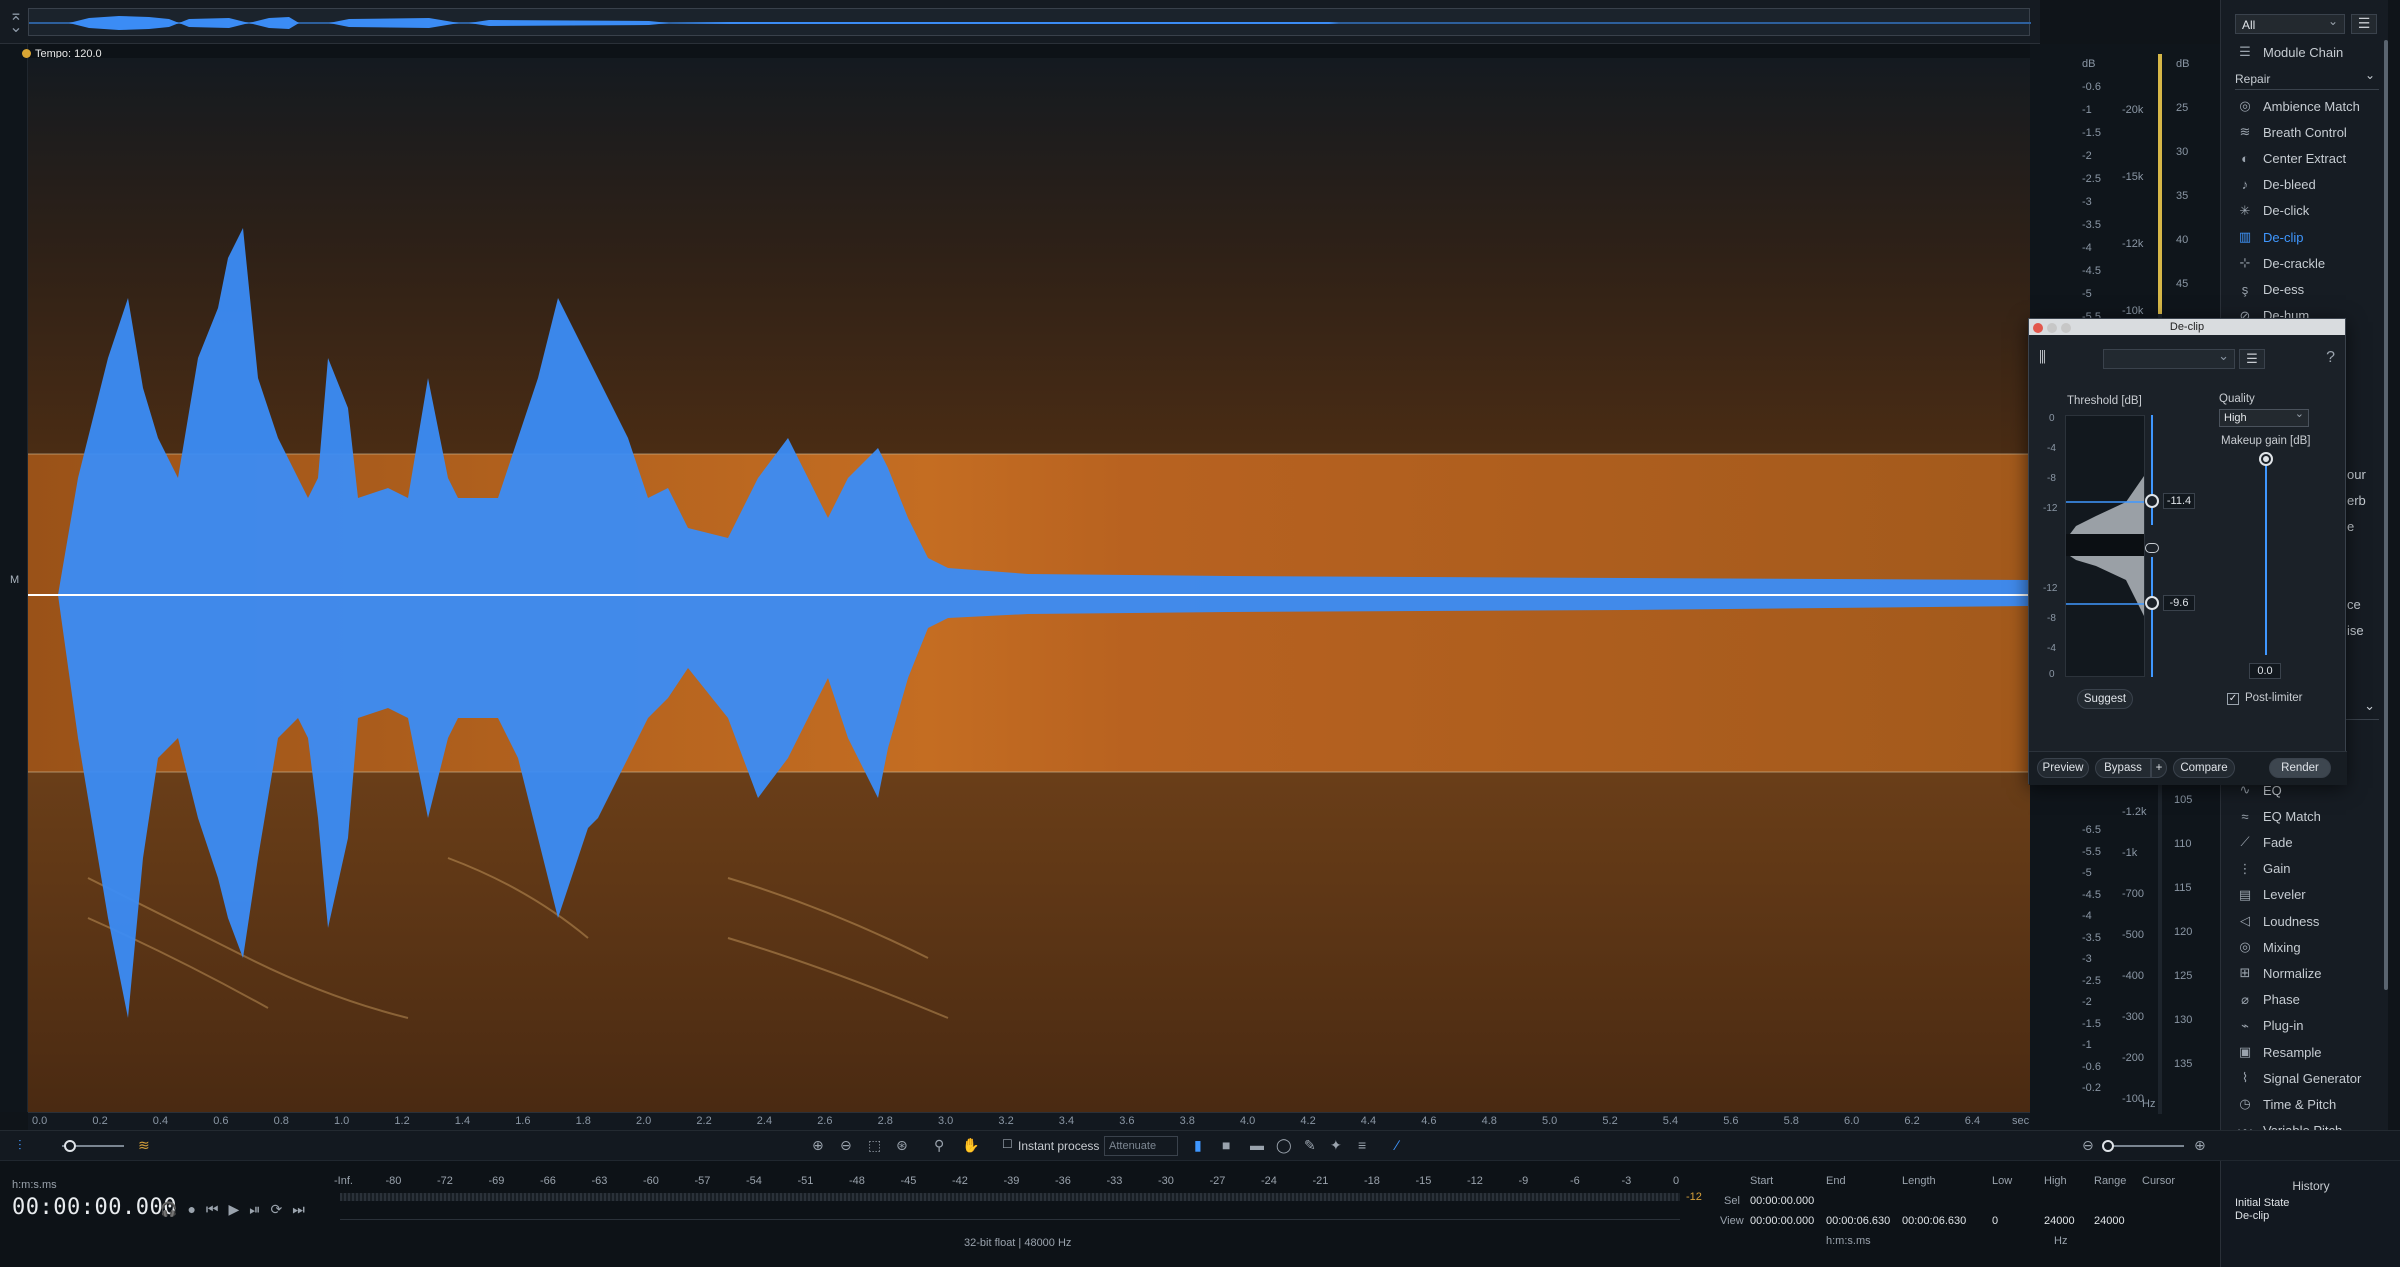 Image resolution: width=2400 pixels, height=1267 pixels. I want to click on help-icon: ?, so click(2330, 358).